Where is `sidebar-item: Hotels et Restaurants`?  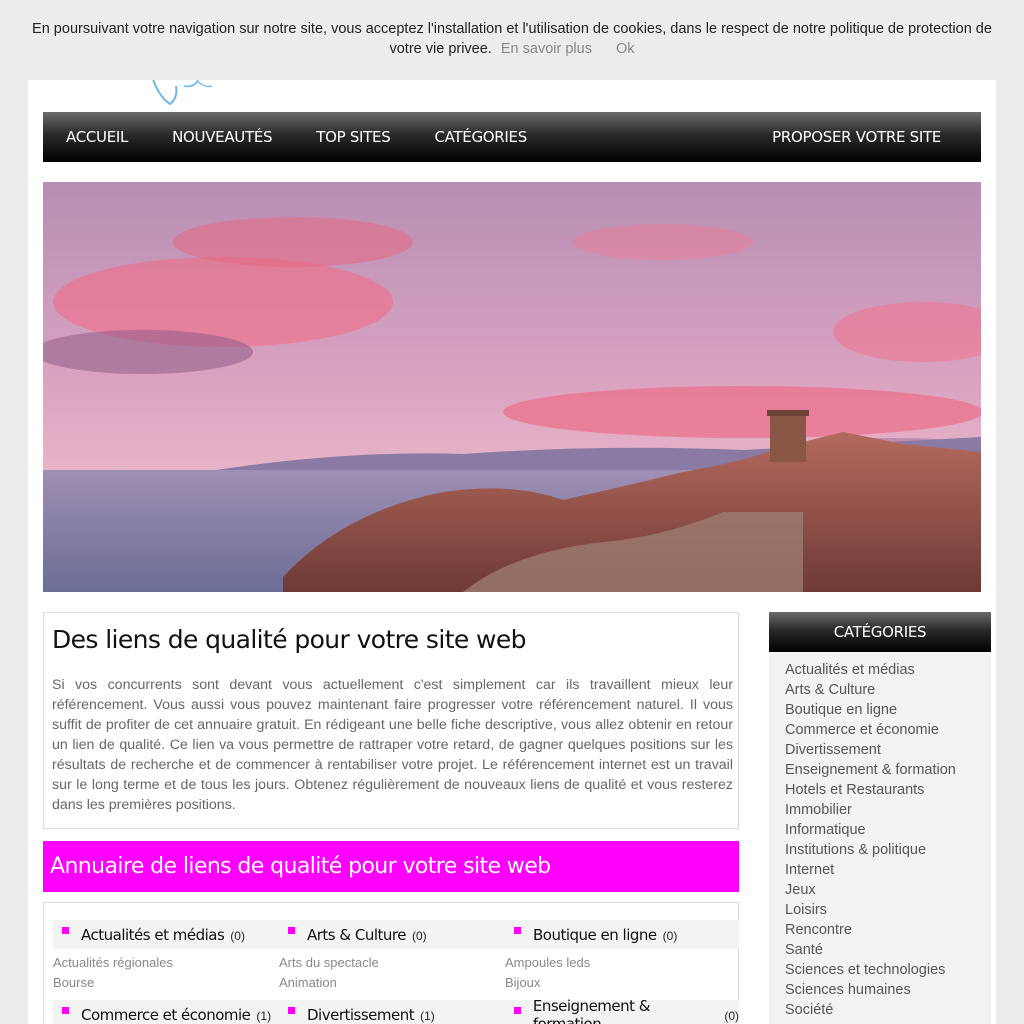
sidebar-item: Hotels et Restaurants is located at coordinates (880, 790).